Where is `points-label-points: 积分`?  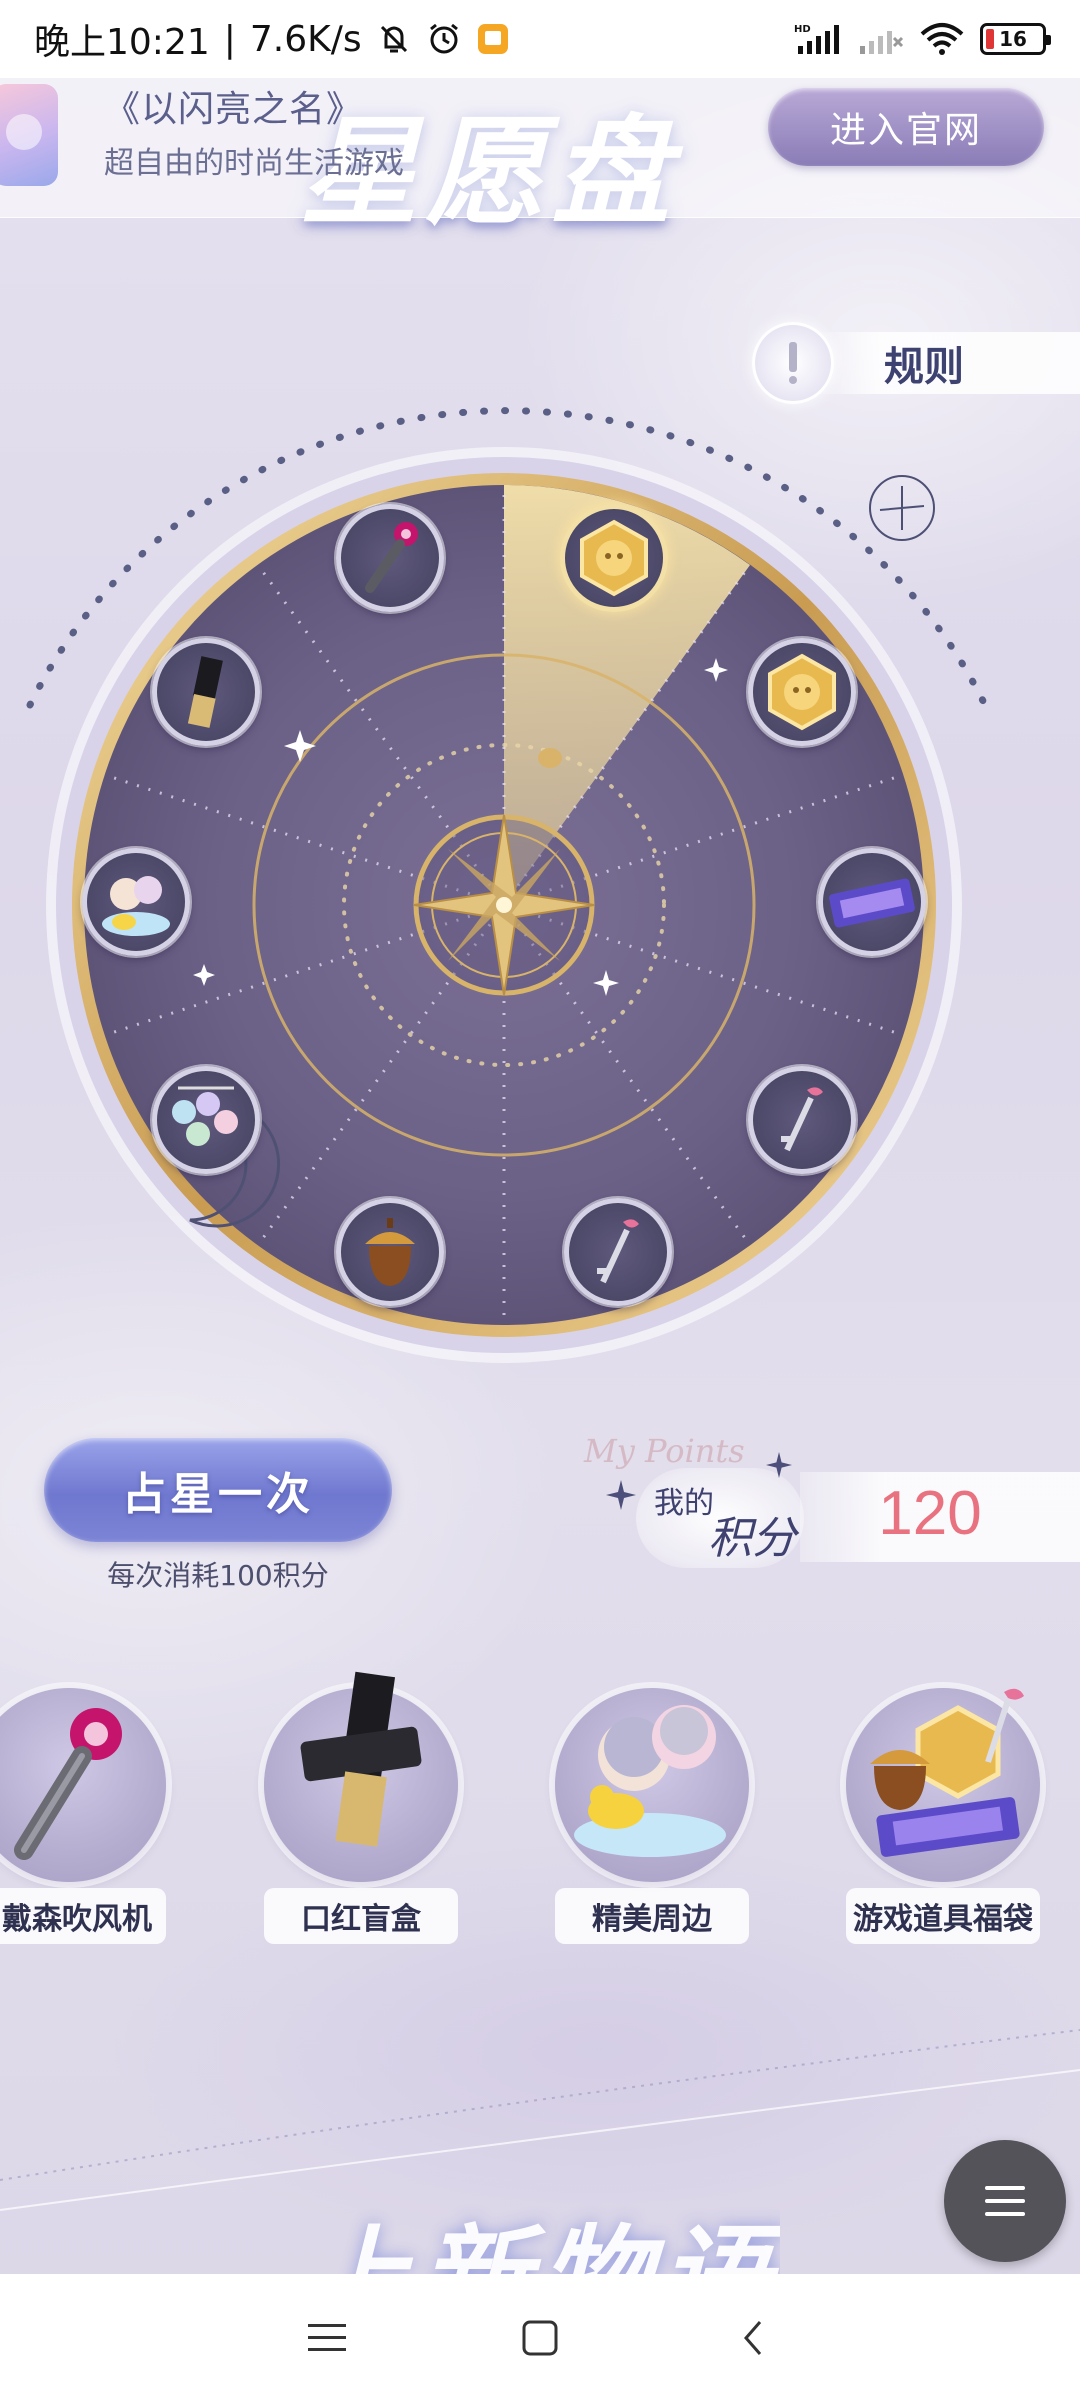
points-label-points: 积分 is located at coordinates (752, 1538).